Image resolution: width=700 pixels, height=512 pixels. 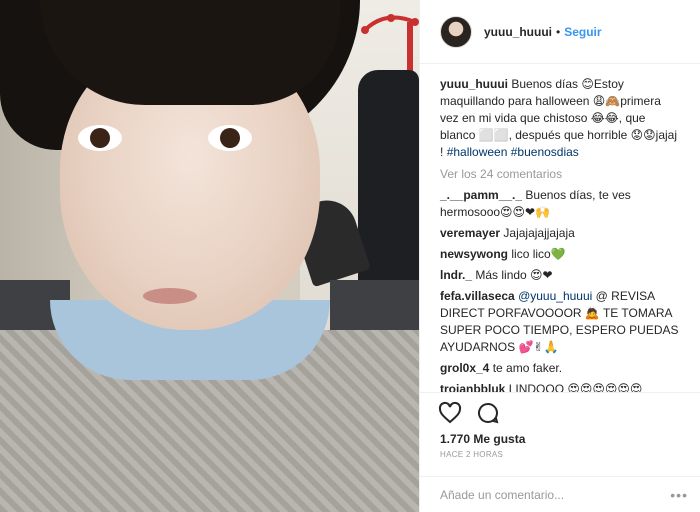 I want to click on comment-text: LINDOOO 😍😍😍😍😍😍, so click(x=575, y=387).